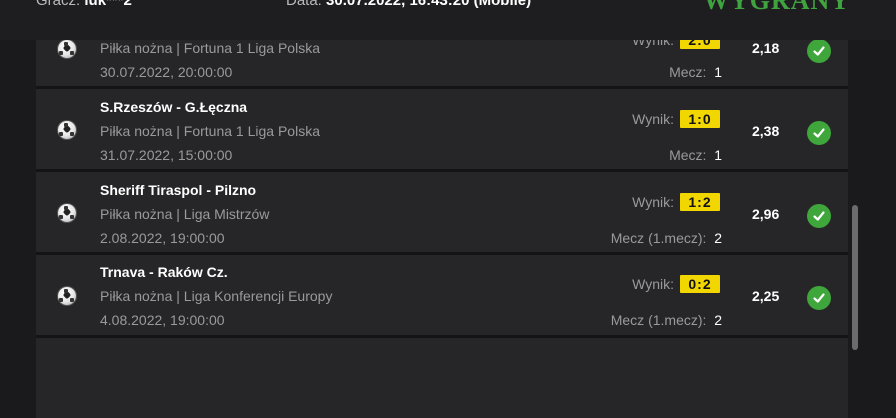  I want to click on score-badge: 0:2, so click(700, 284).